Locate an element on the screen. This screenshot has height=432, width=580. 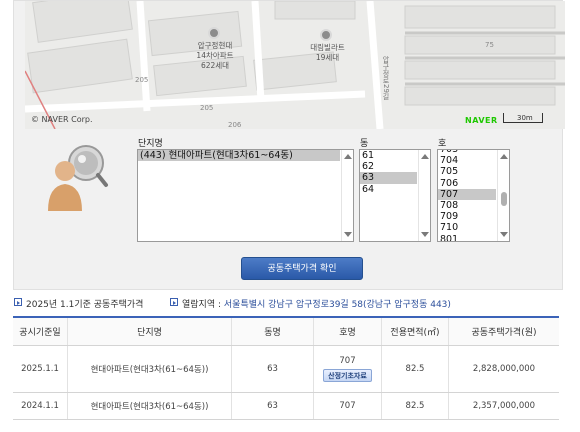
cell-ho: 707 is located at coordinates (348, 406).